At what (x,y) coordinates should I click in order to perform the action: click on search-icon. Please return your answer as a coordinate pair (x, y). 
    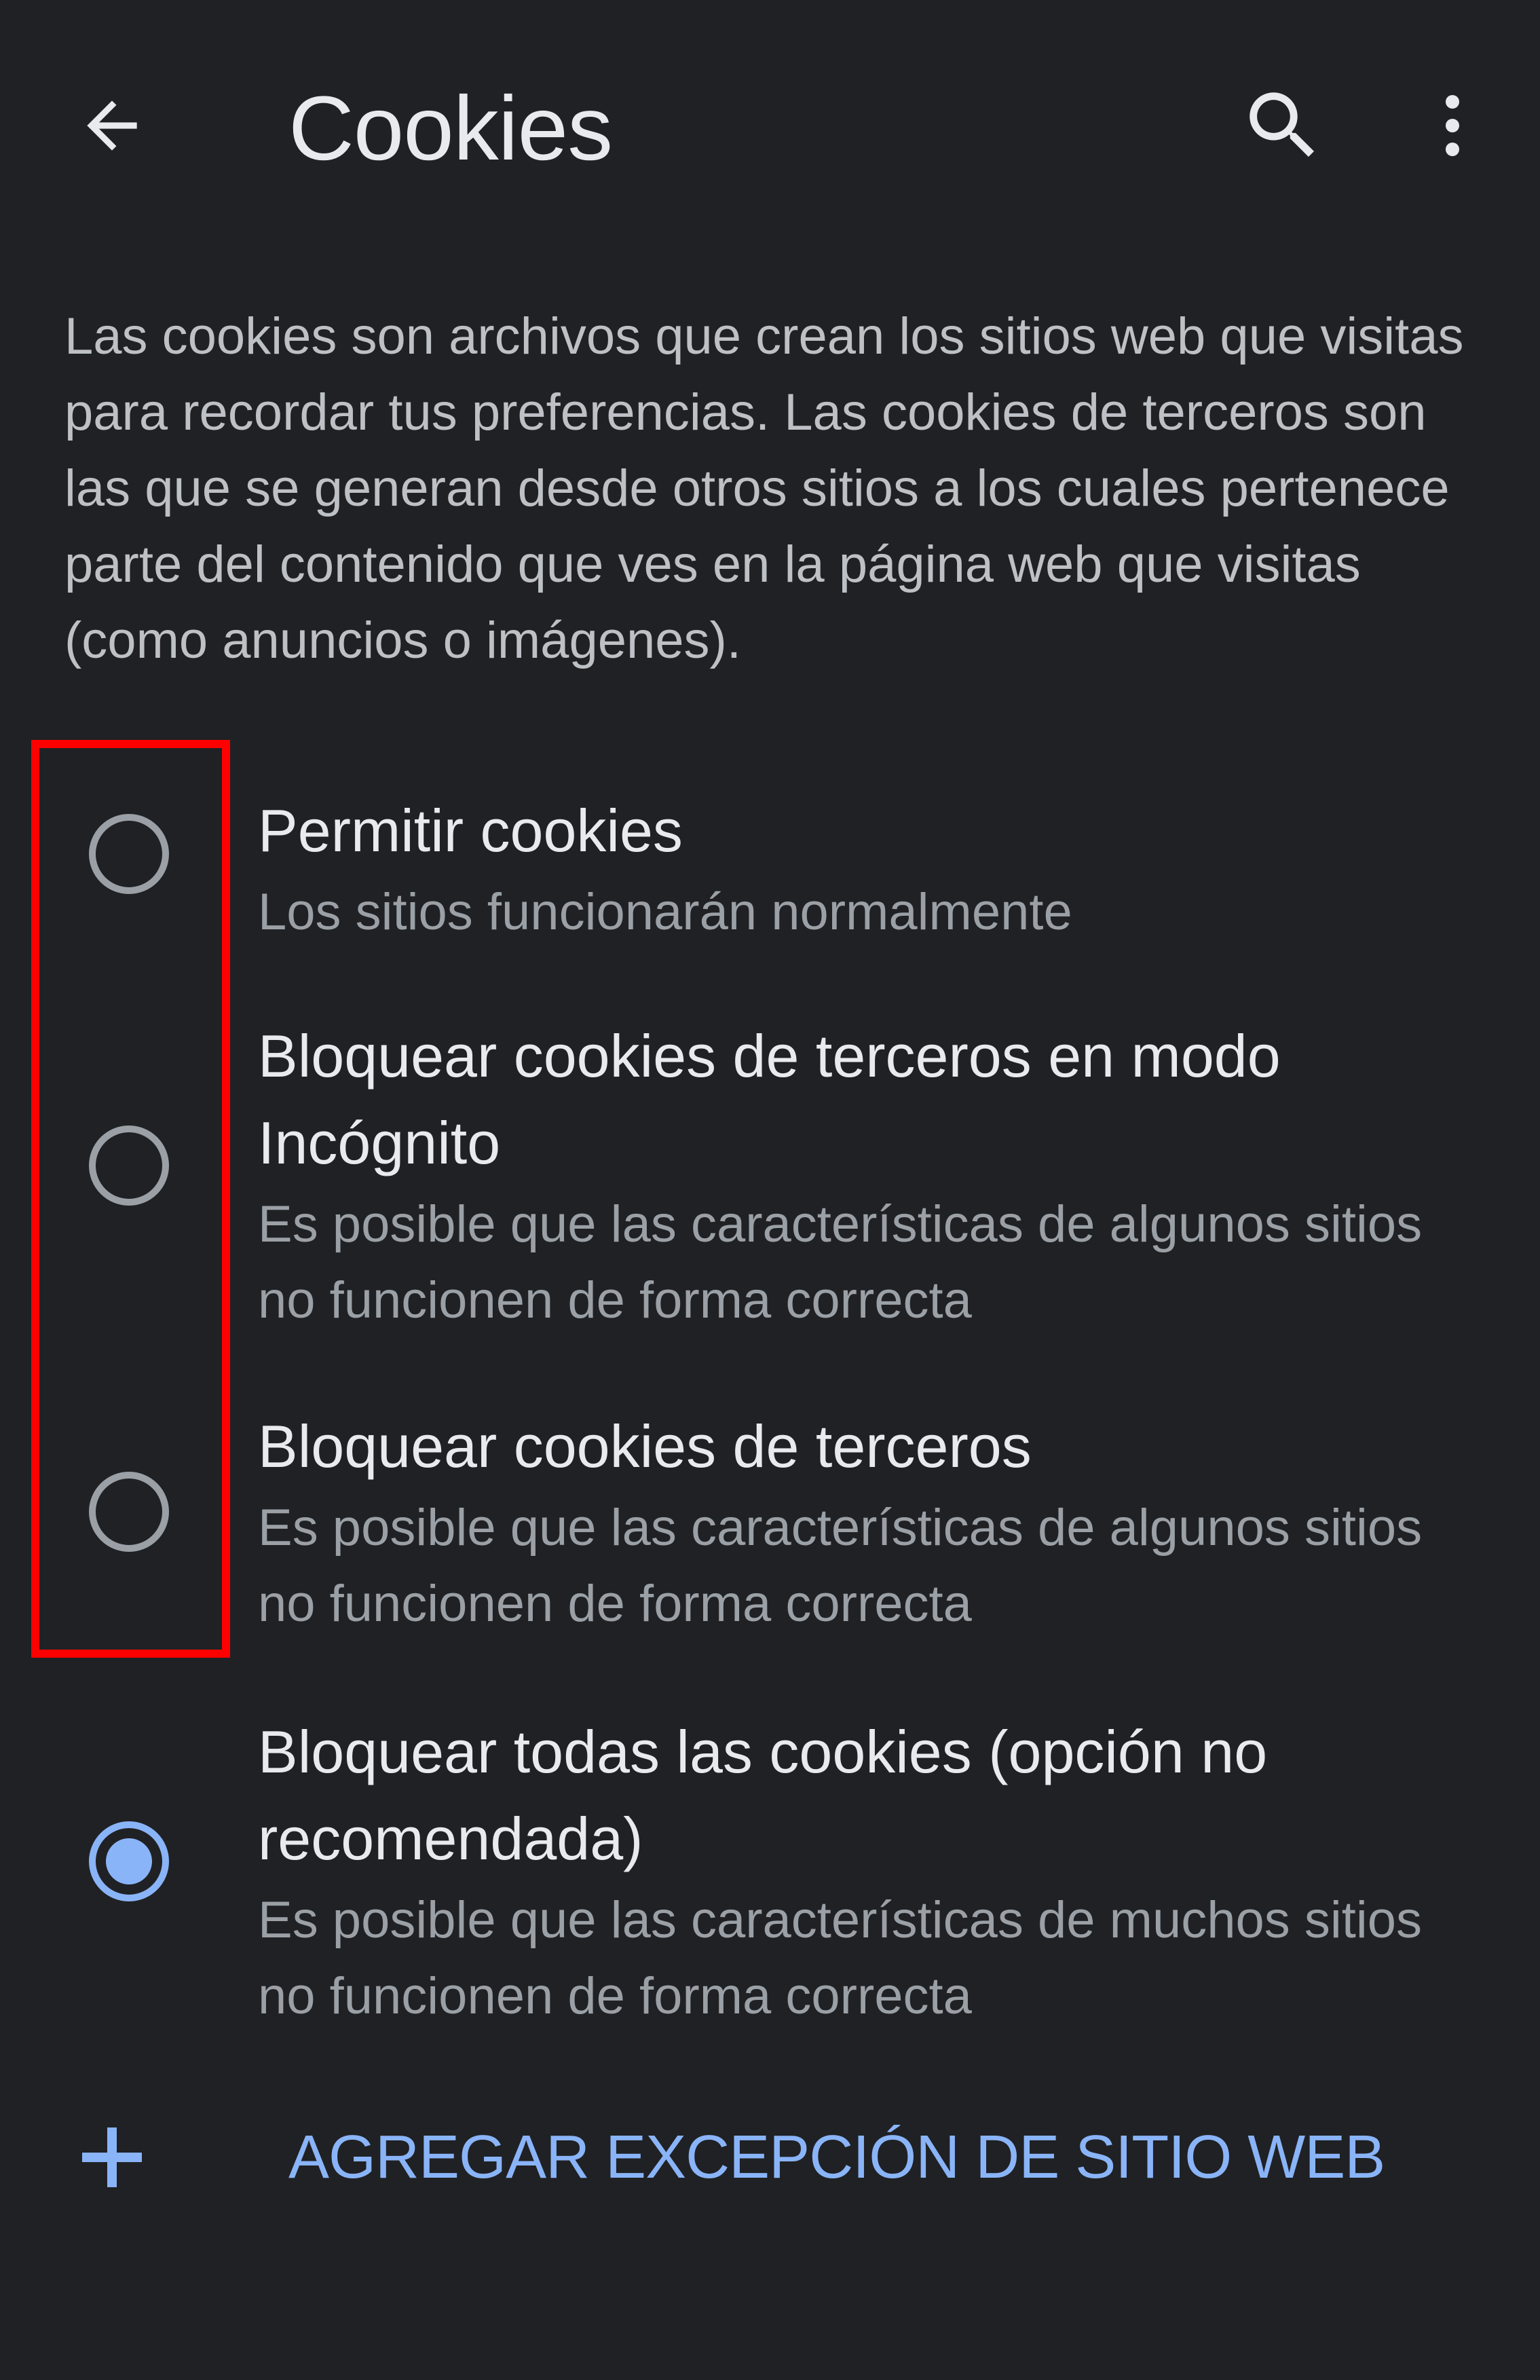
    Looking at the image, I should click on (1282, 124).